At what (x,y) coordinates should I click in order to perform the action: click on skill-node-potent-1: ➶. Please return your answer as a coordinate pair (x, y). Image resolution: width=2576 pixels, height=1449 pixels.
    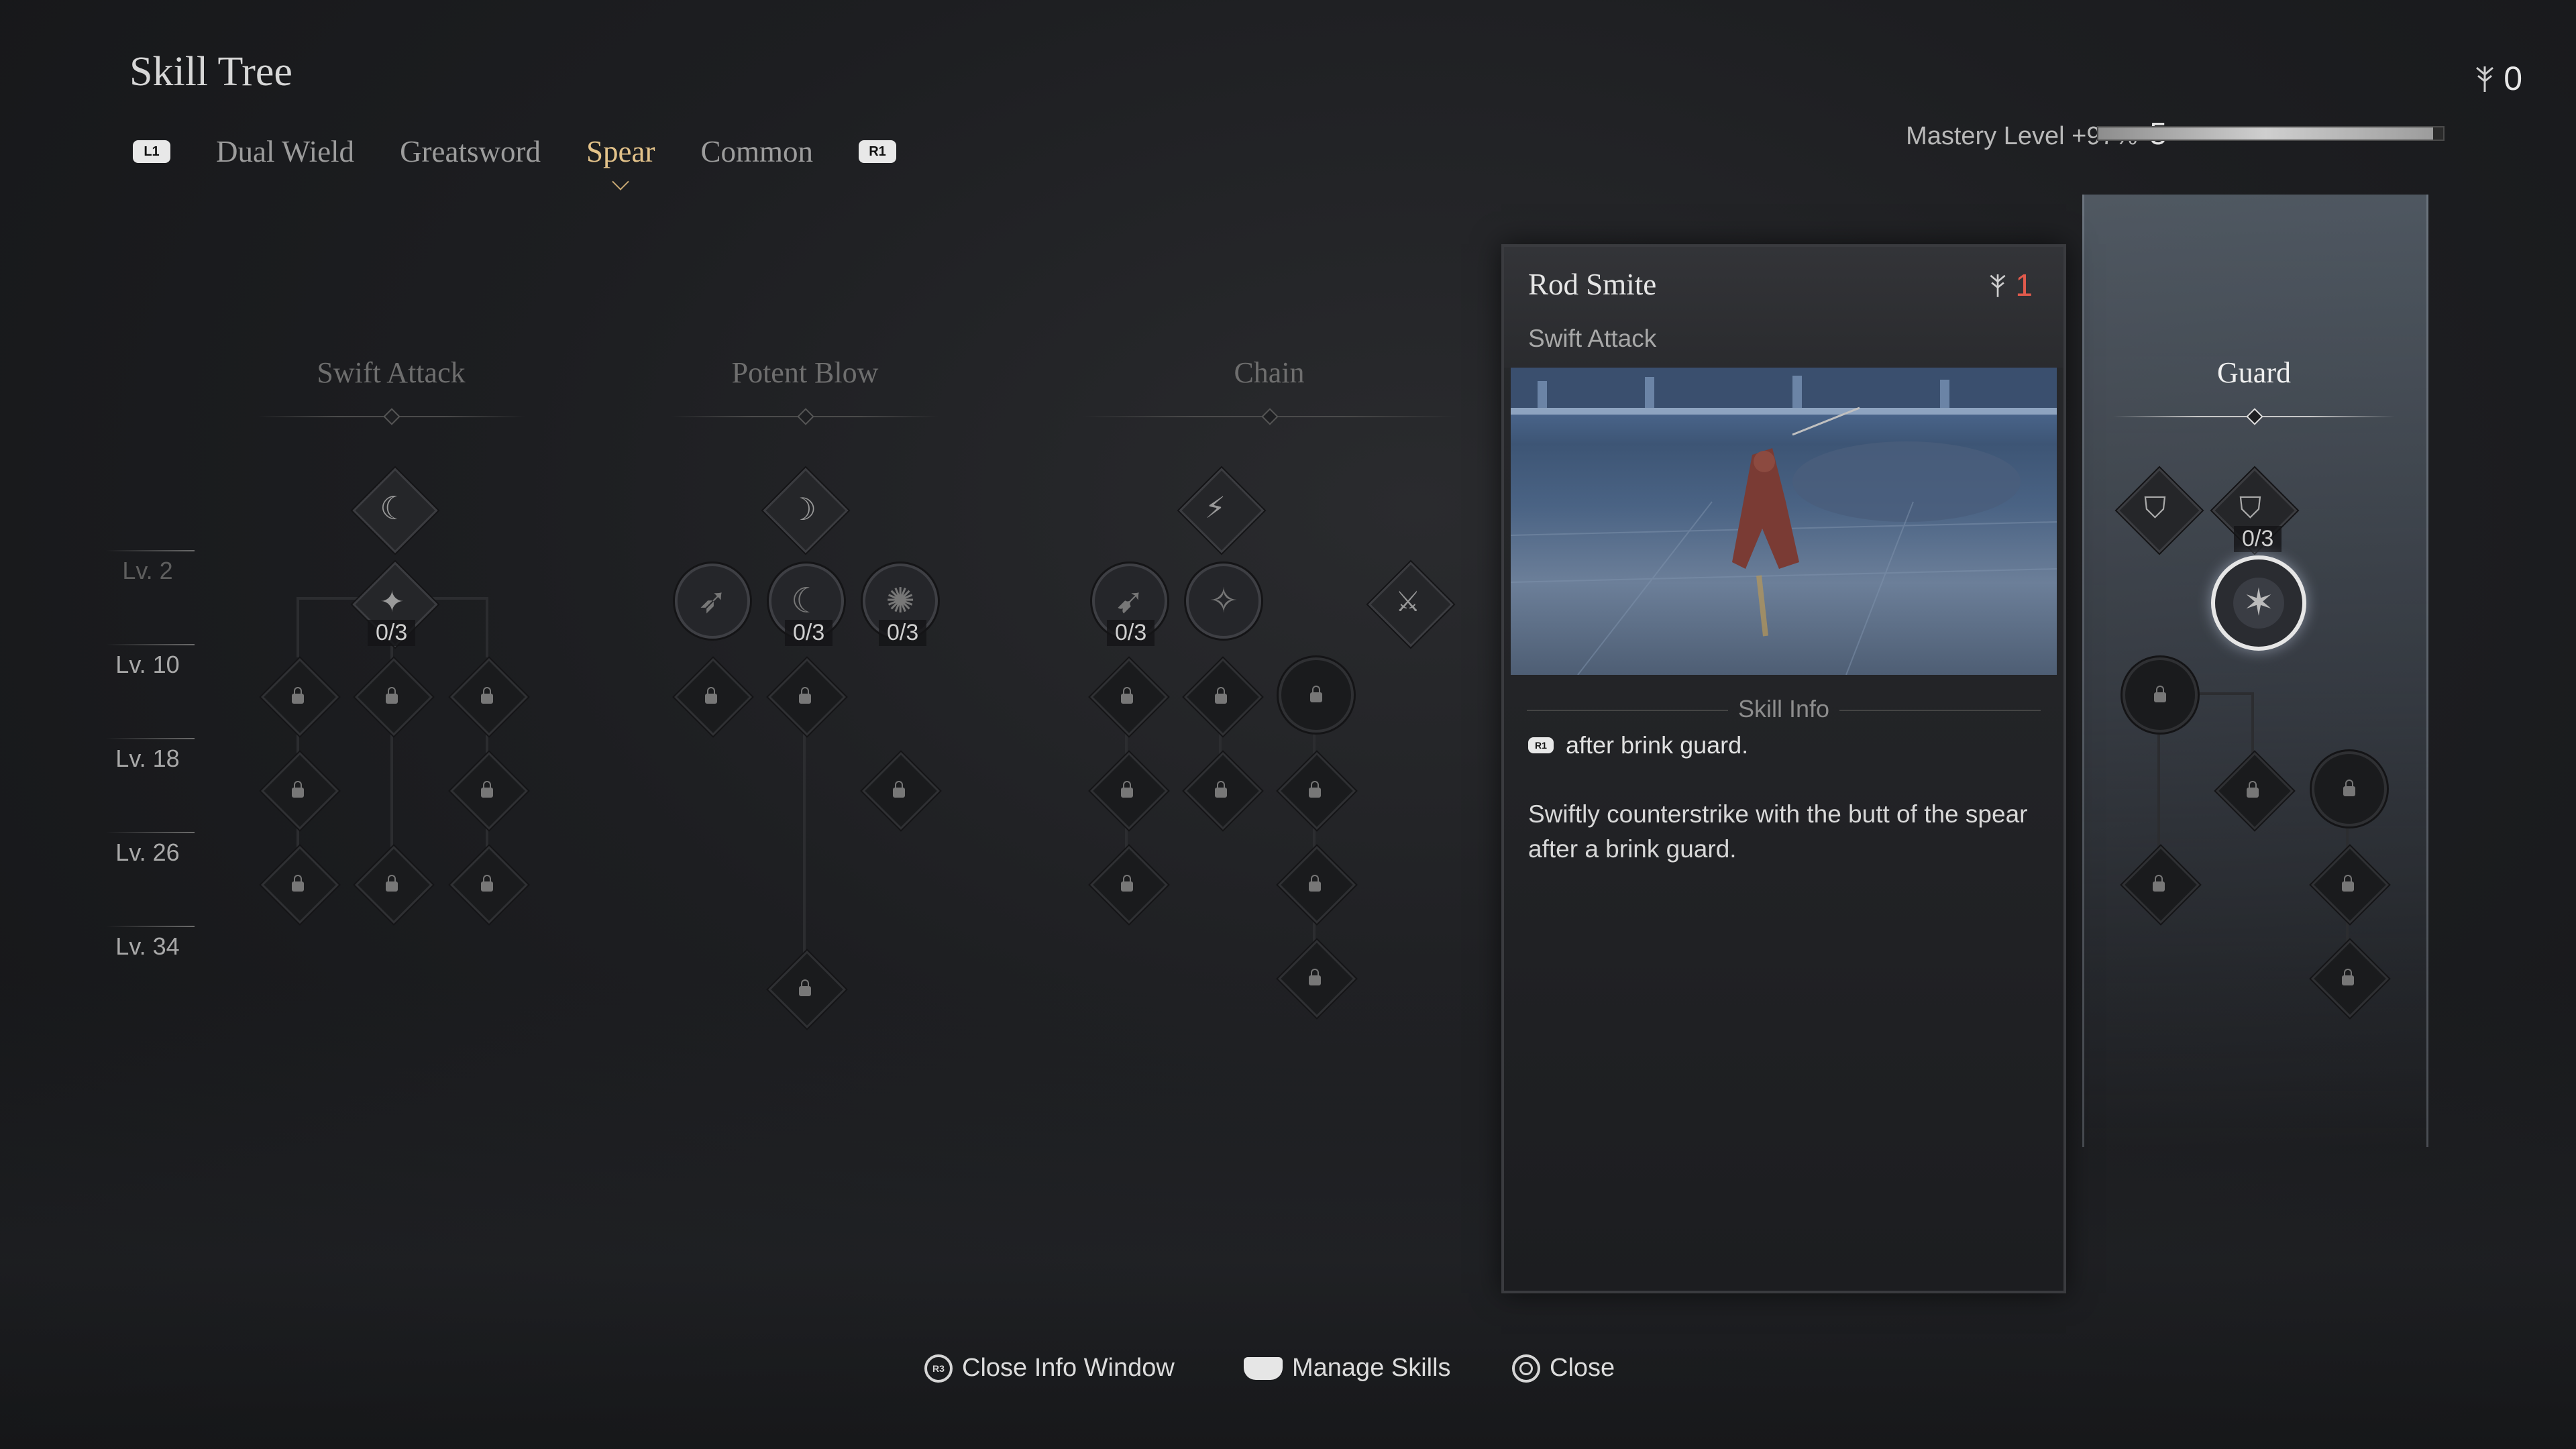
    Looking at the image, I should click on (712, 601).